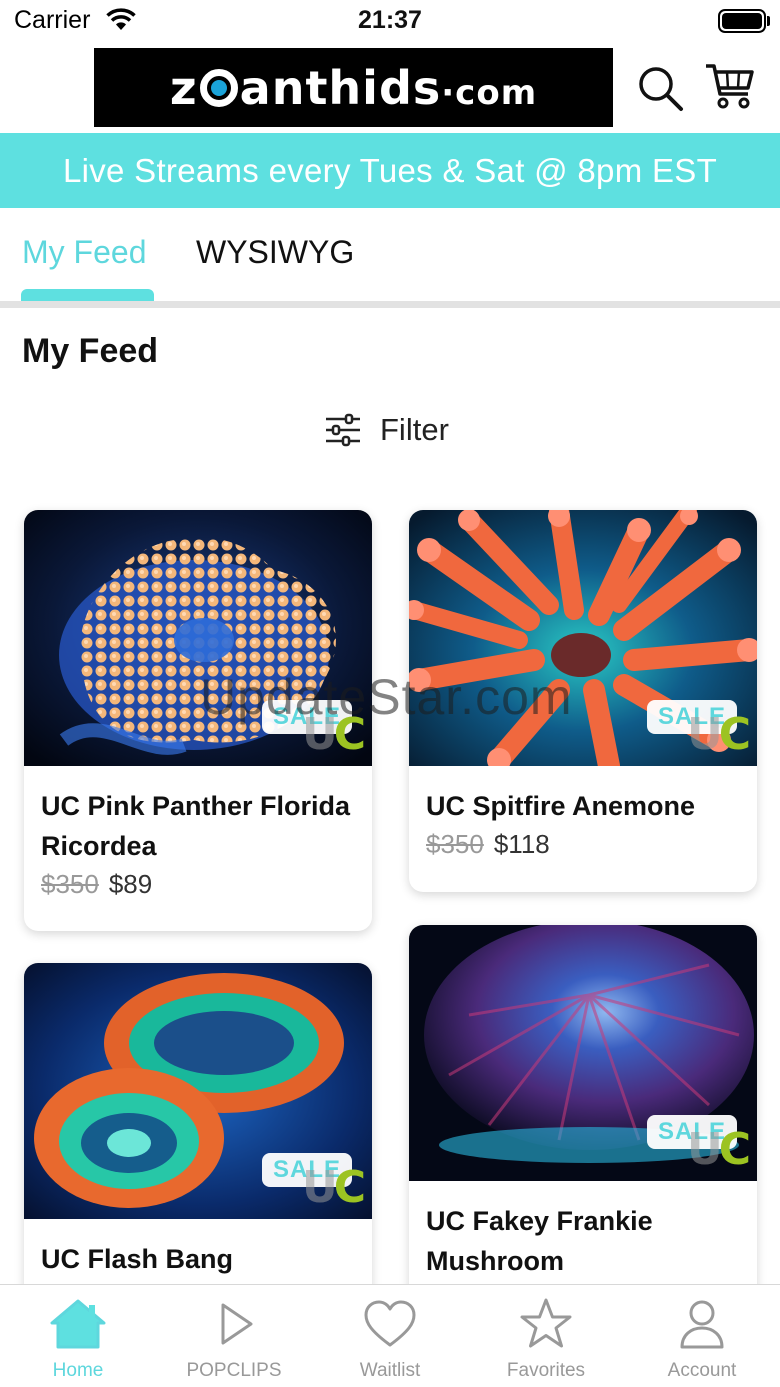 The image size is (780, 1387). I want to click on person-icon, so click(702, 1324).